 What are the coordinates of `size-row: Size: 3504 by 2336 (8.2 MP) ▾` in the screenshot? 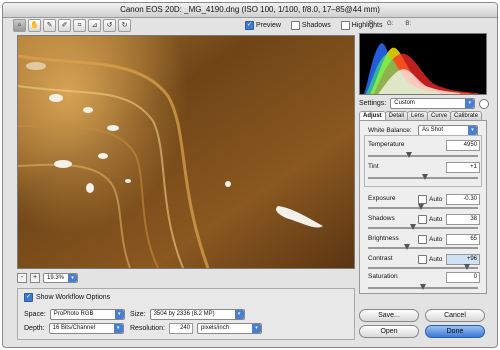 It's located at (187, 314).